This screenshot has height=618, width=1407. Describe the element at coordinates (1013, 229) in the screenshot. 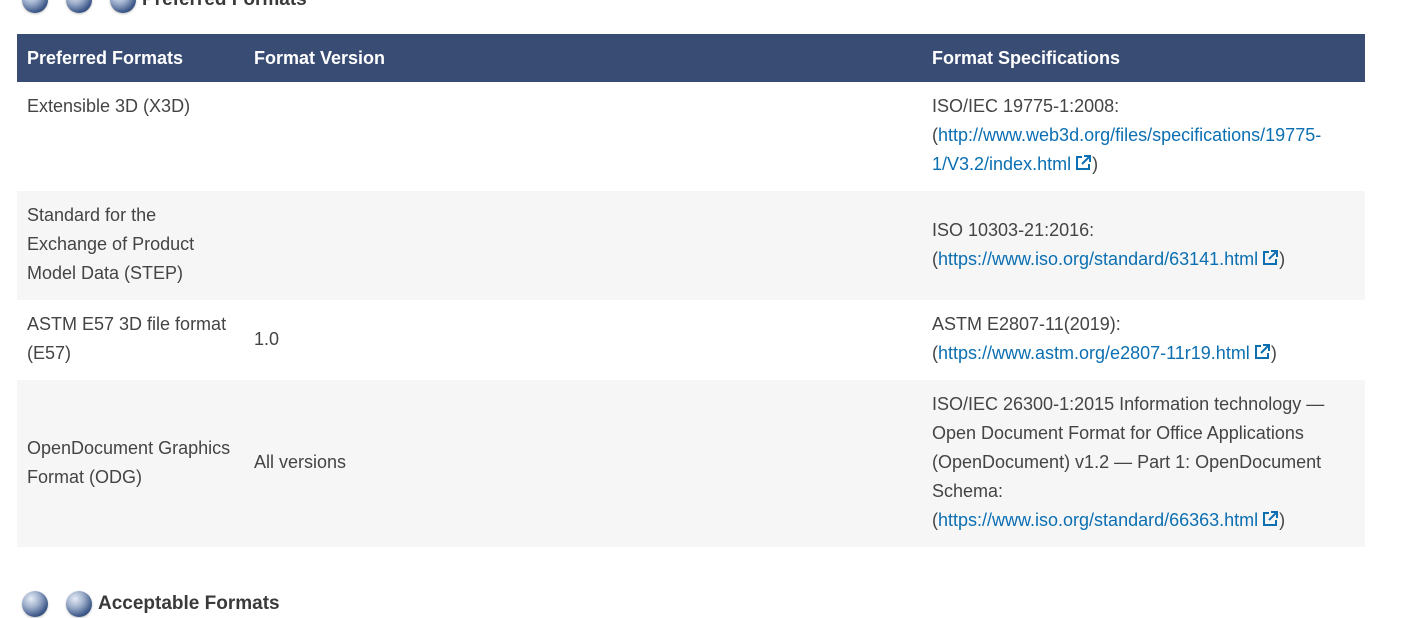

I see `spec-text: ISO 10303-21:2016:` at that location.